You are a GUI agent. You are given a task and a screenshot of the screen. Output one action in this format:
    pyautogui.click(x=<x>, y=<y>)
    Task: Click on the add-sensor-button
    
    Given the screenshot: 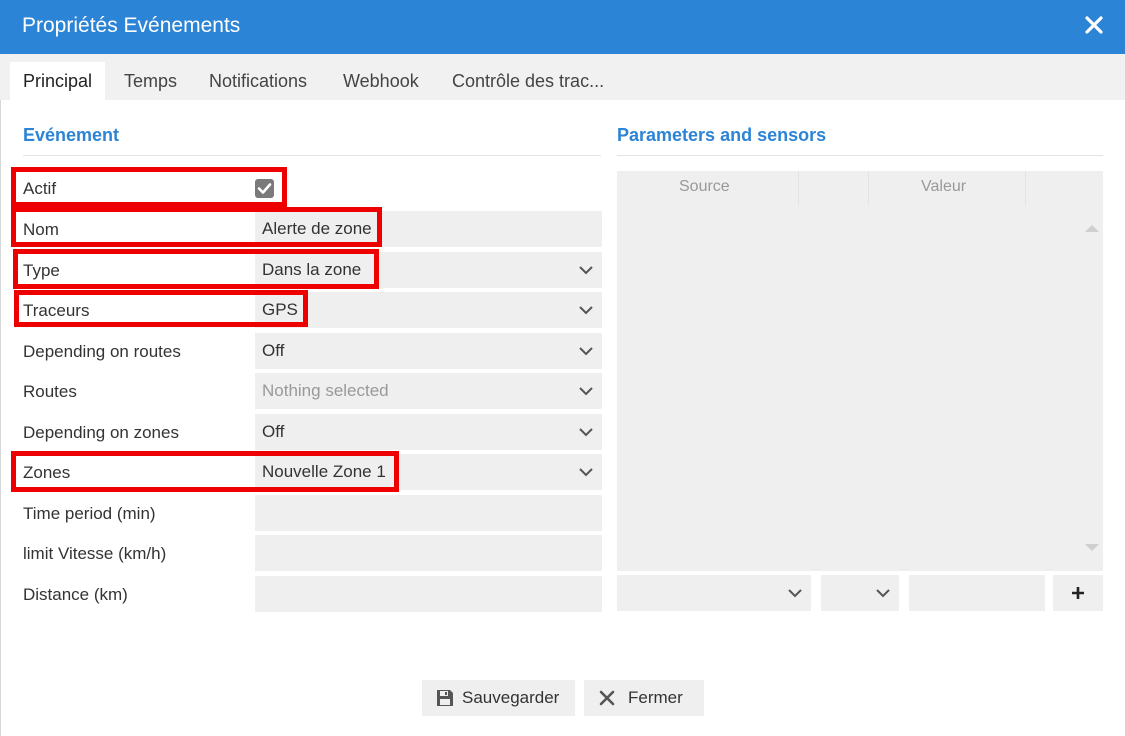 What is the action you would take?
    pyautogui.click(x=1078, y=593)
    